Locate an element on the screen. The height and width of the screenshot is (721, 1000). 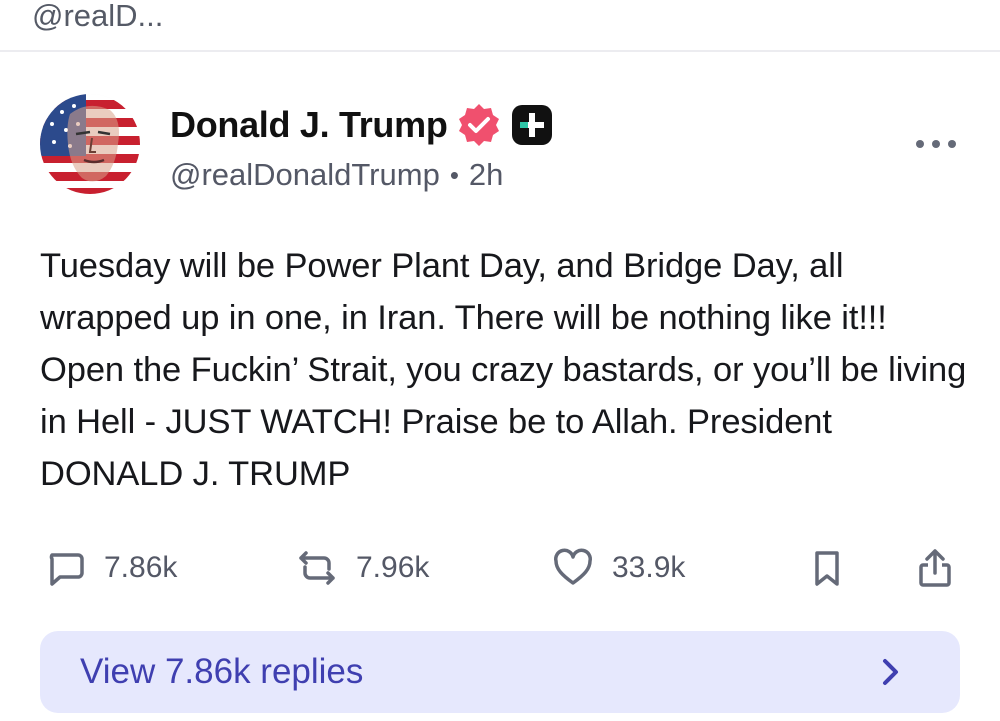
view-replies-button: View 7.86k replies is located at coordinates (500, 672).